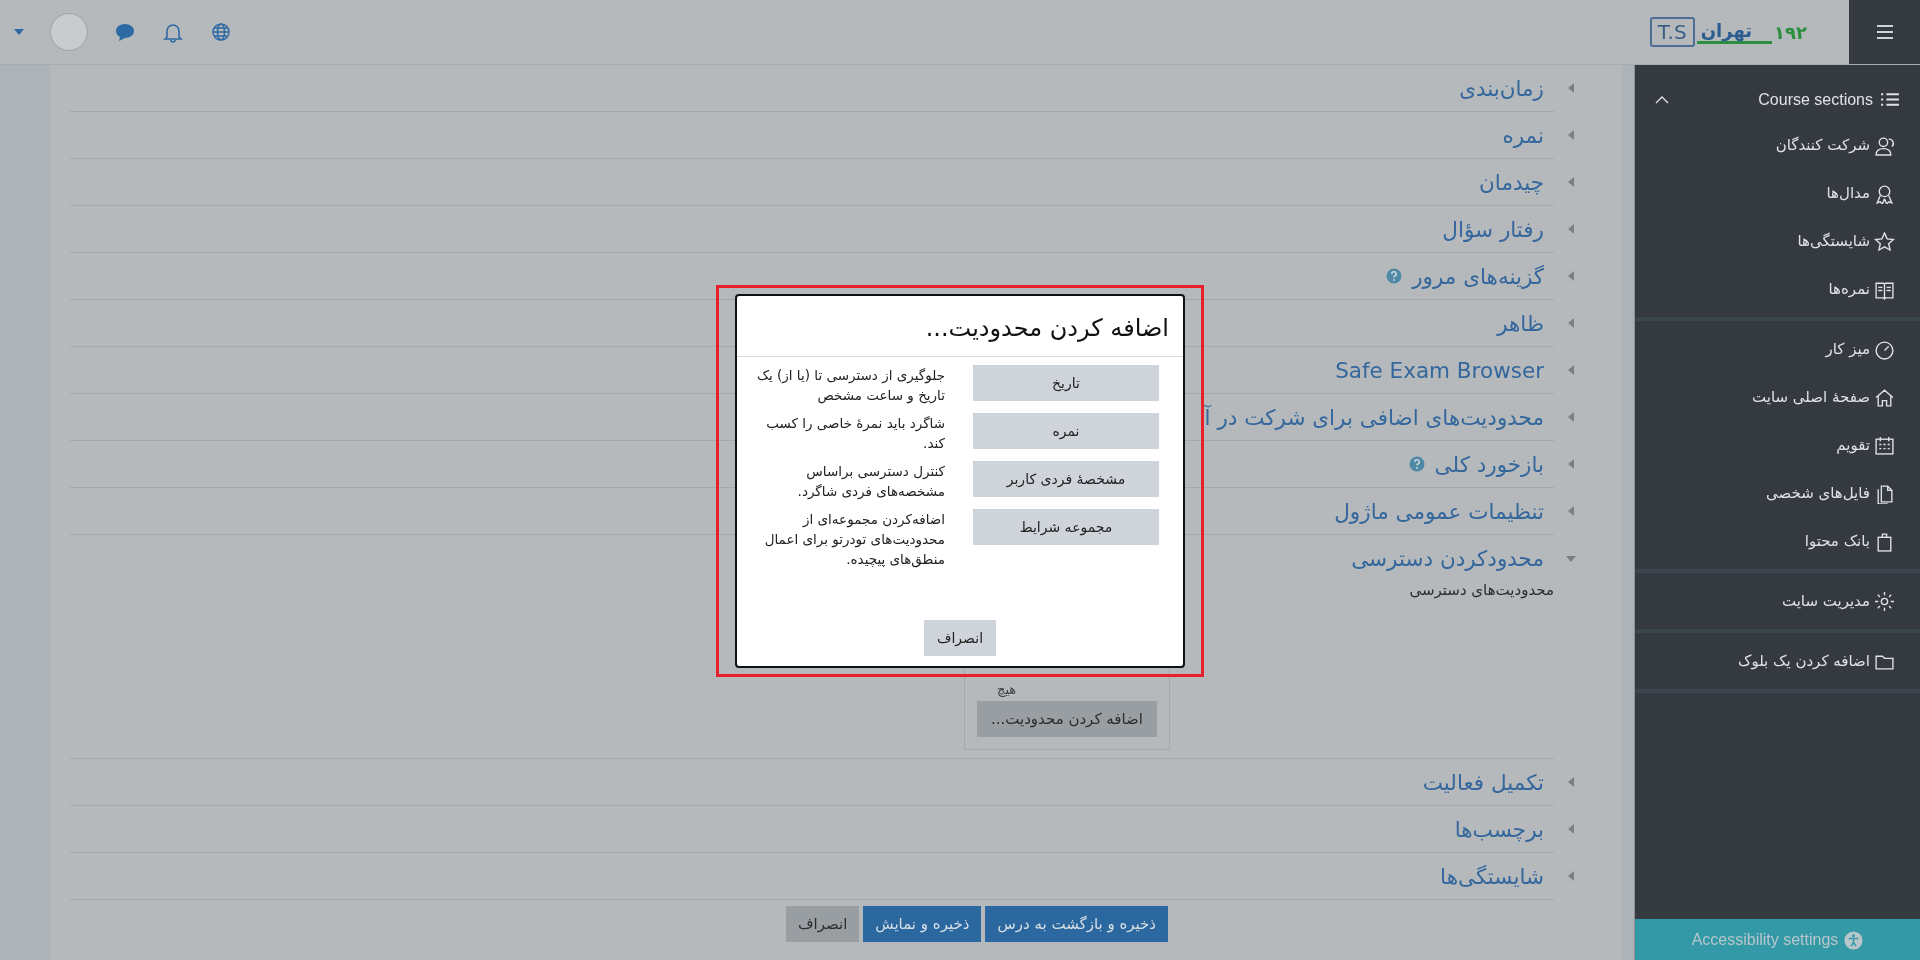 The height and width of the screenshot is (960, 1920). Describe the element at coordinates (1854, 940) in the screenshot. I see `accessibility-icon` at that location.